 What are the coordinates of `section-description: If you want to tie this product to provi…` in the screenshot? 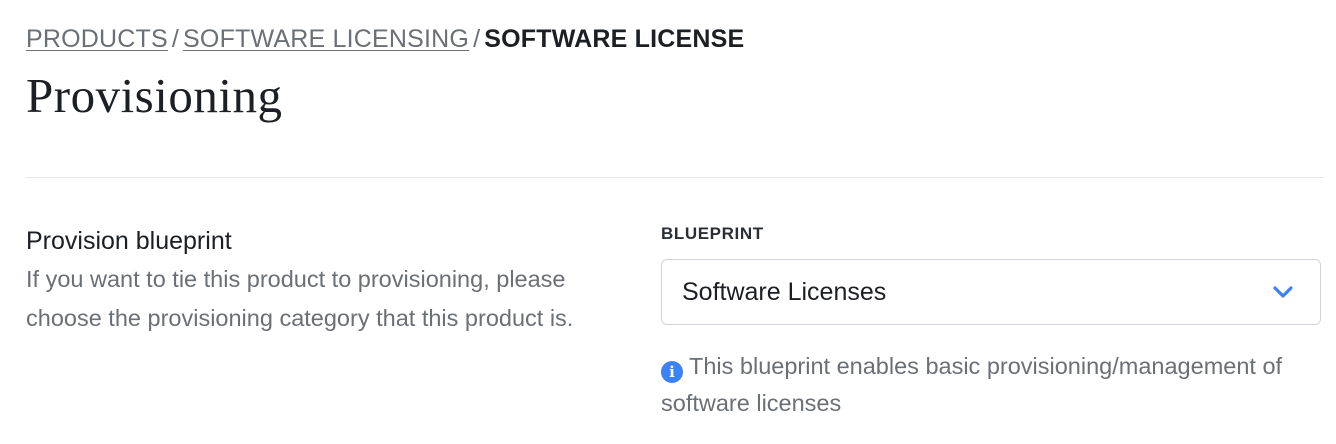 It's located at (300, 298).